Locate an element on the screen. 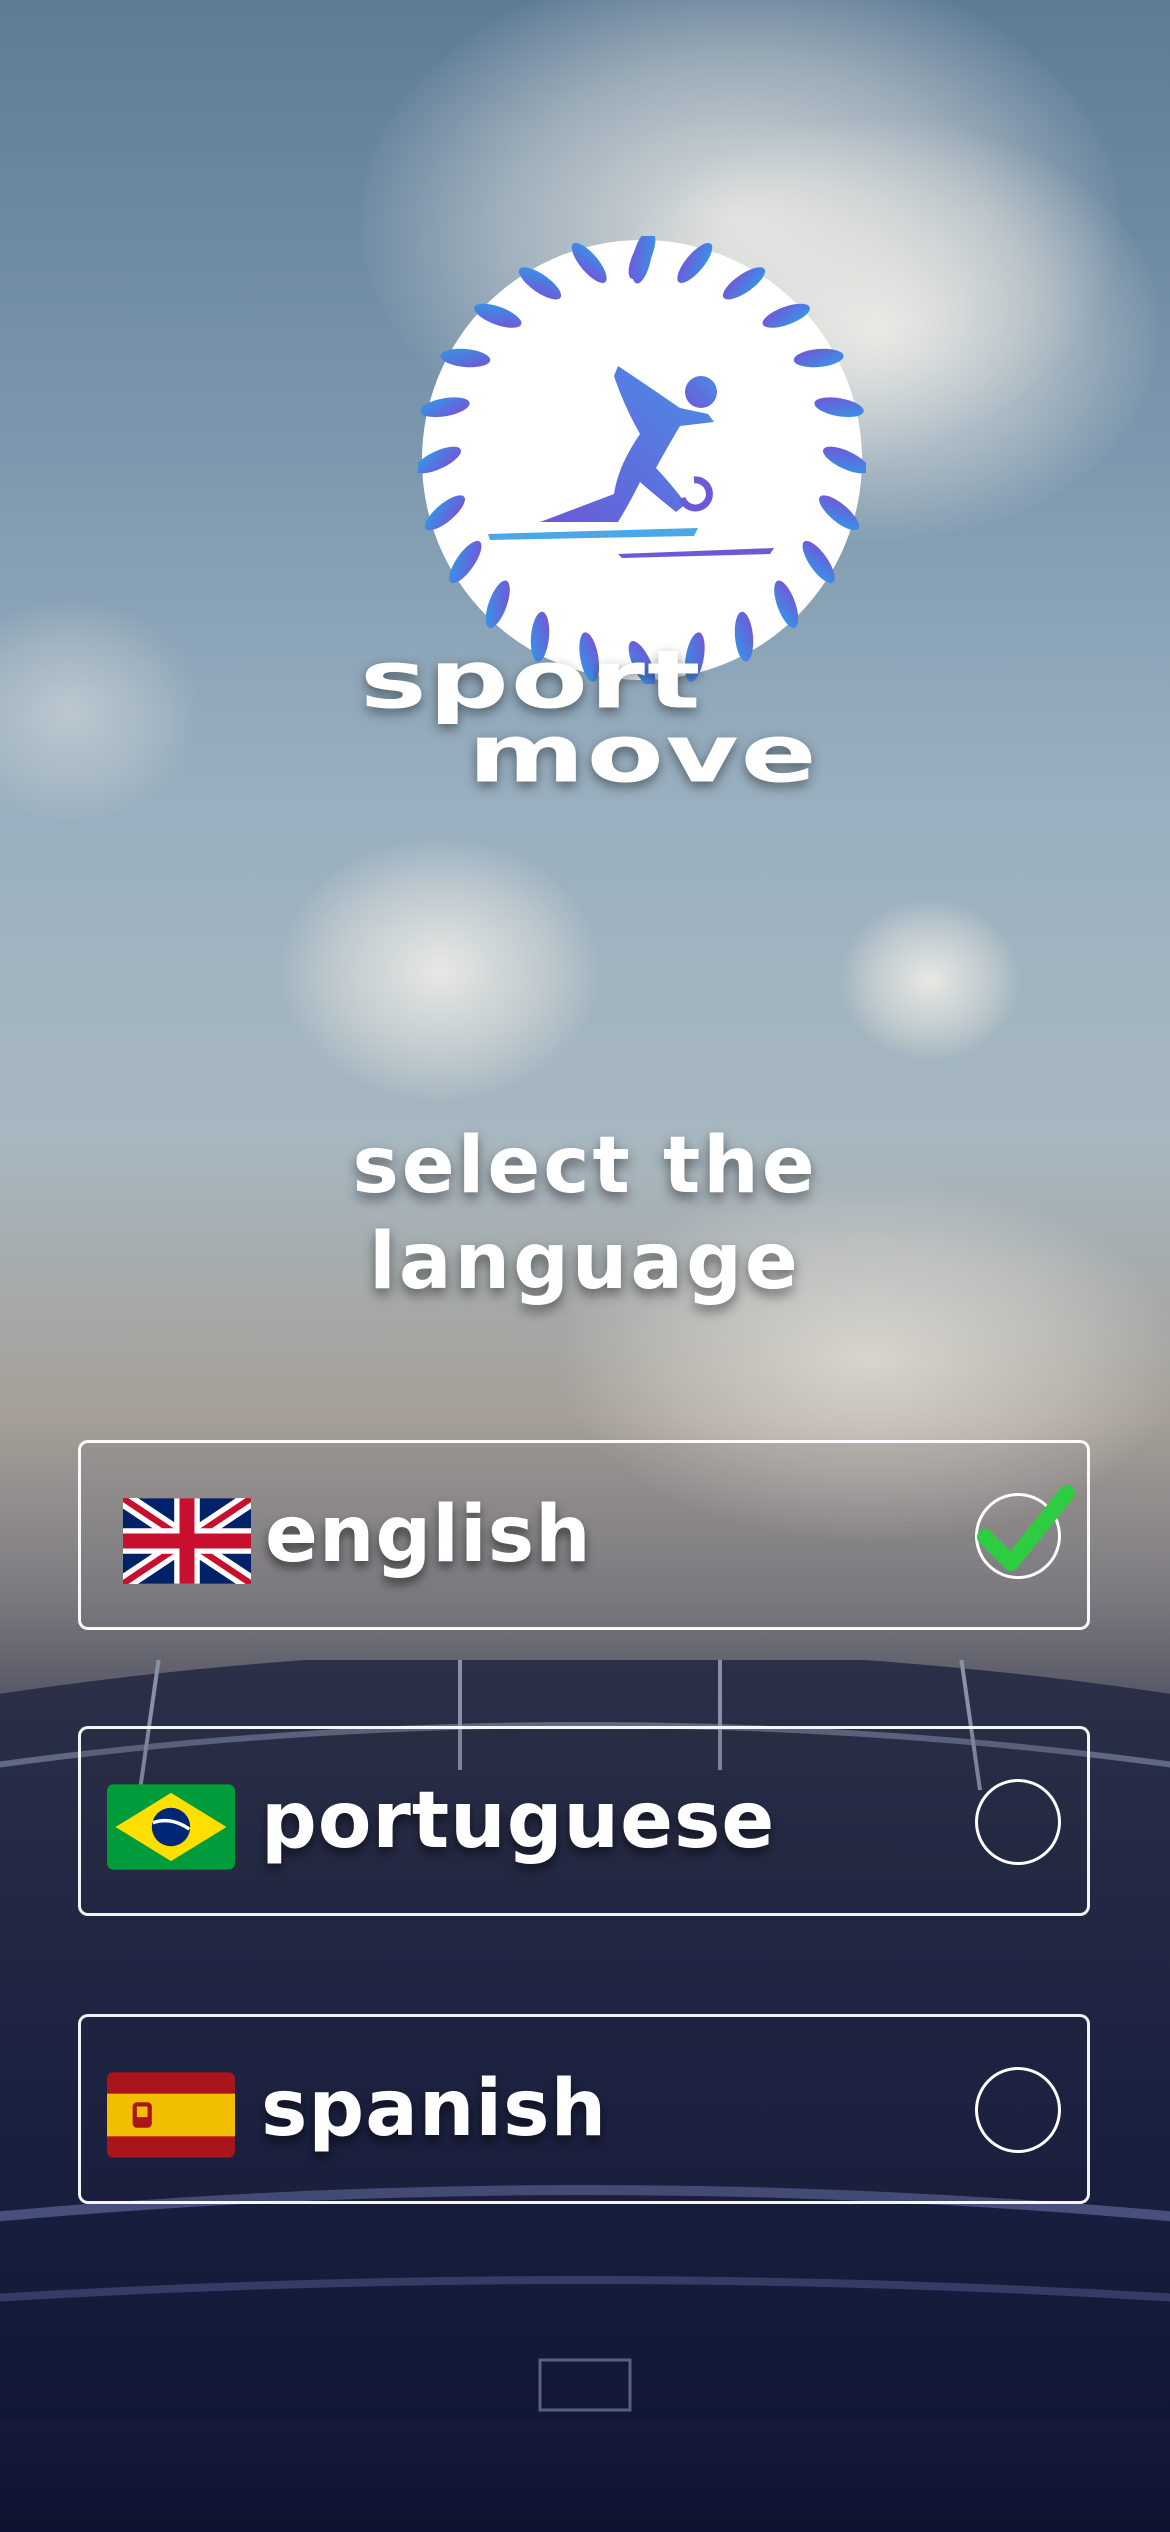 This screenshot has width=1170, height=2532. brazil-flag-icon is located at coordinates (171, 1827).